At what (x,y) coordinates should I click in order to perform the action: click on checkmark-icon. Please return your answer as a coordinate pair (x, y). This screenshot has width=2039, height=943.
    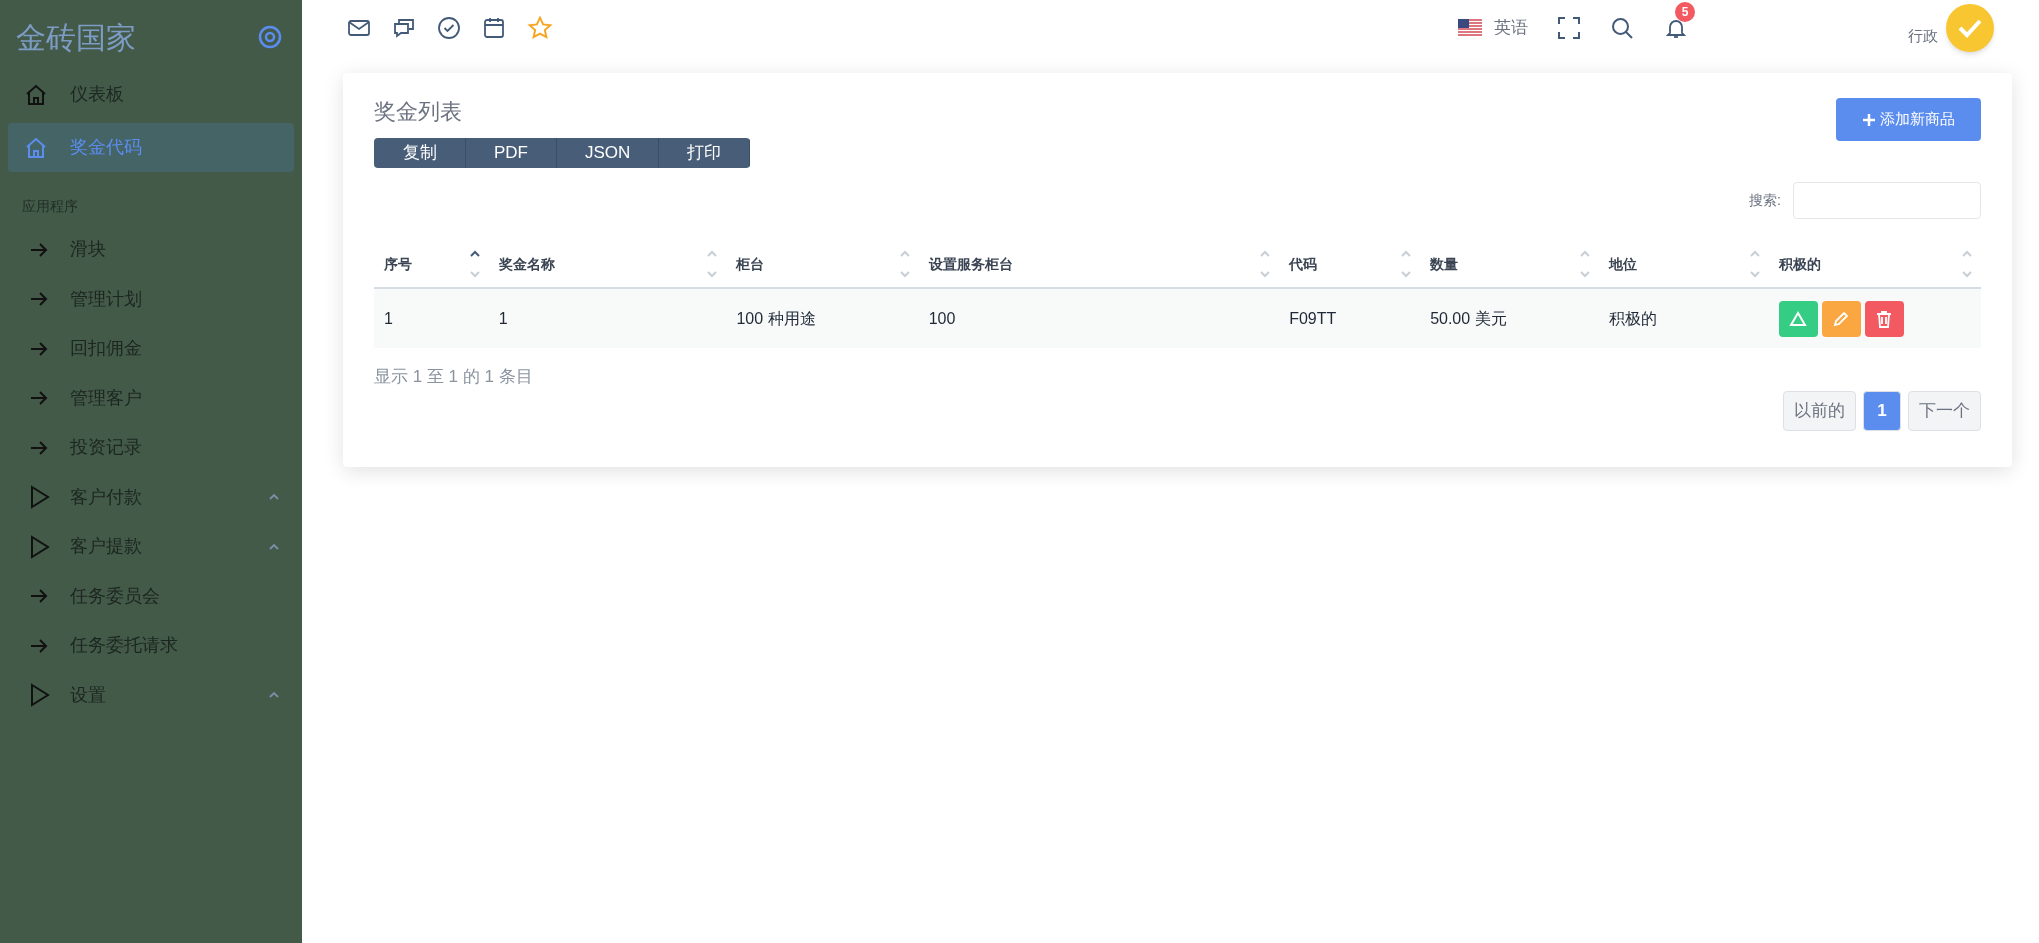
    Looking at the image, I should click on (1970, 28).